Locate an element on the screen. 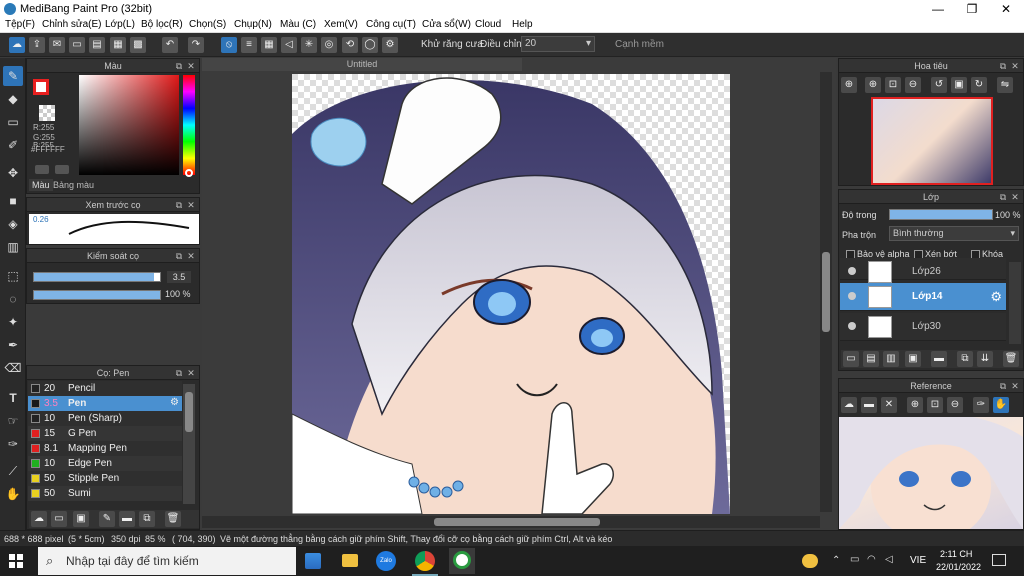 Image resolution: width=1024 pixels, height=576 pixels. weather-icon is located at coordinates (810, 561).